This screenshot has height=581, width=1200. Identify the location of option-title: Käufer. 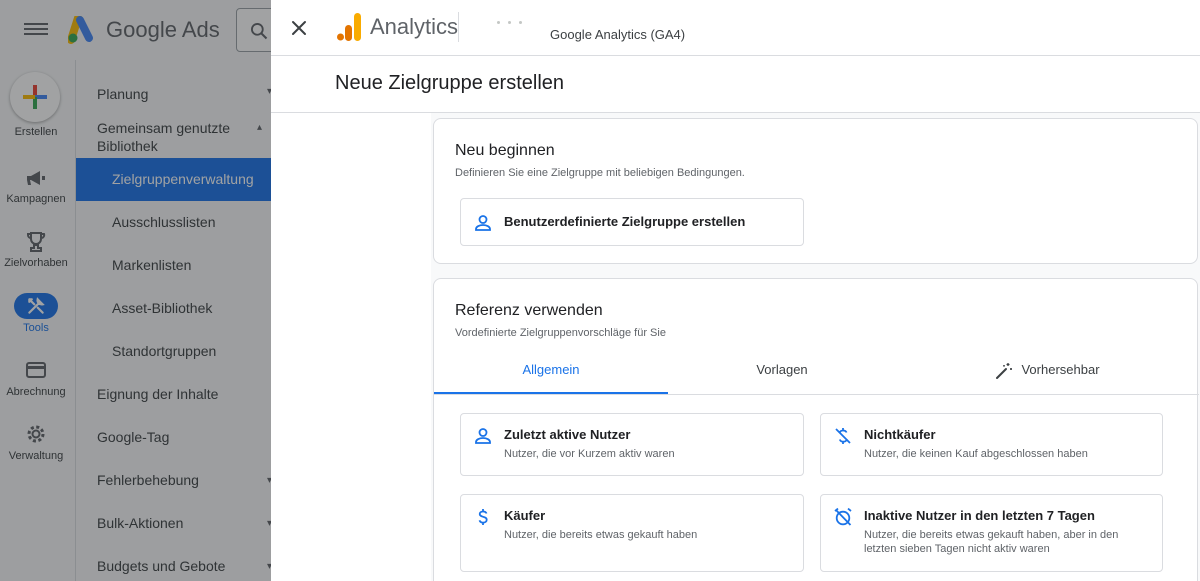
(525, 515).